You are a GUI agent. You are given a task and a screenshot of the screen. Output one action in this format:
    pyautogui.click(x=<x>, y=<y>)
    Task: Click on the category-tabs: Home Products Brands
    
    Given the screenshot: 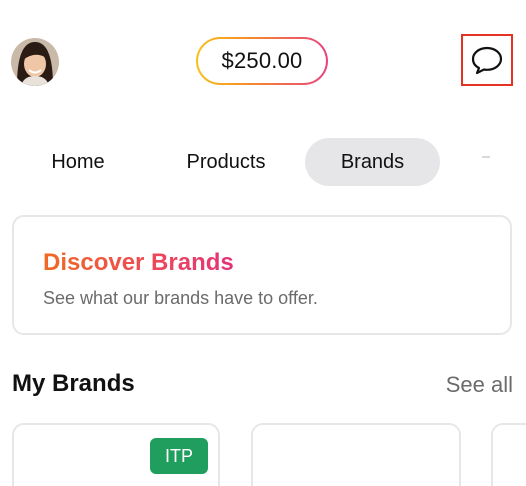 What is the action you would take?
    pyautogui.click(x=263, y=162)
    